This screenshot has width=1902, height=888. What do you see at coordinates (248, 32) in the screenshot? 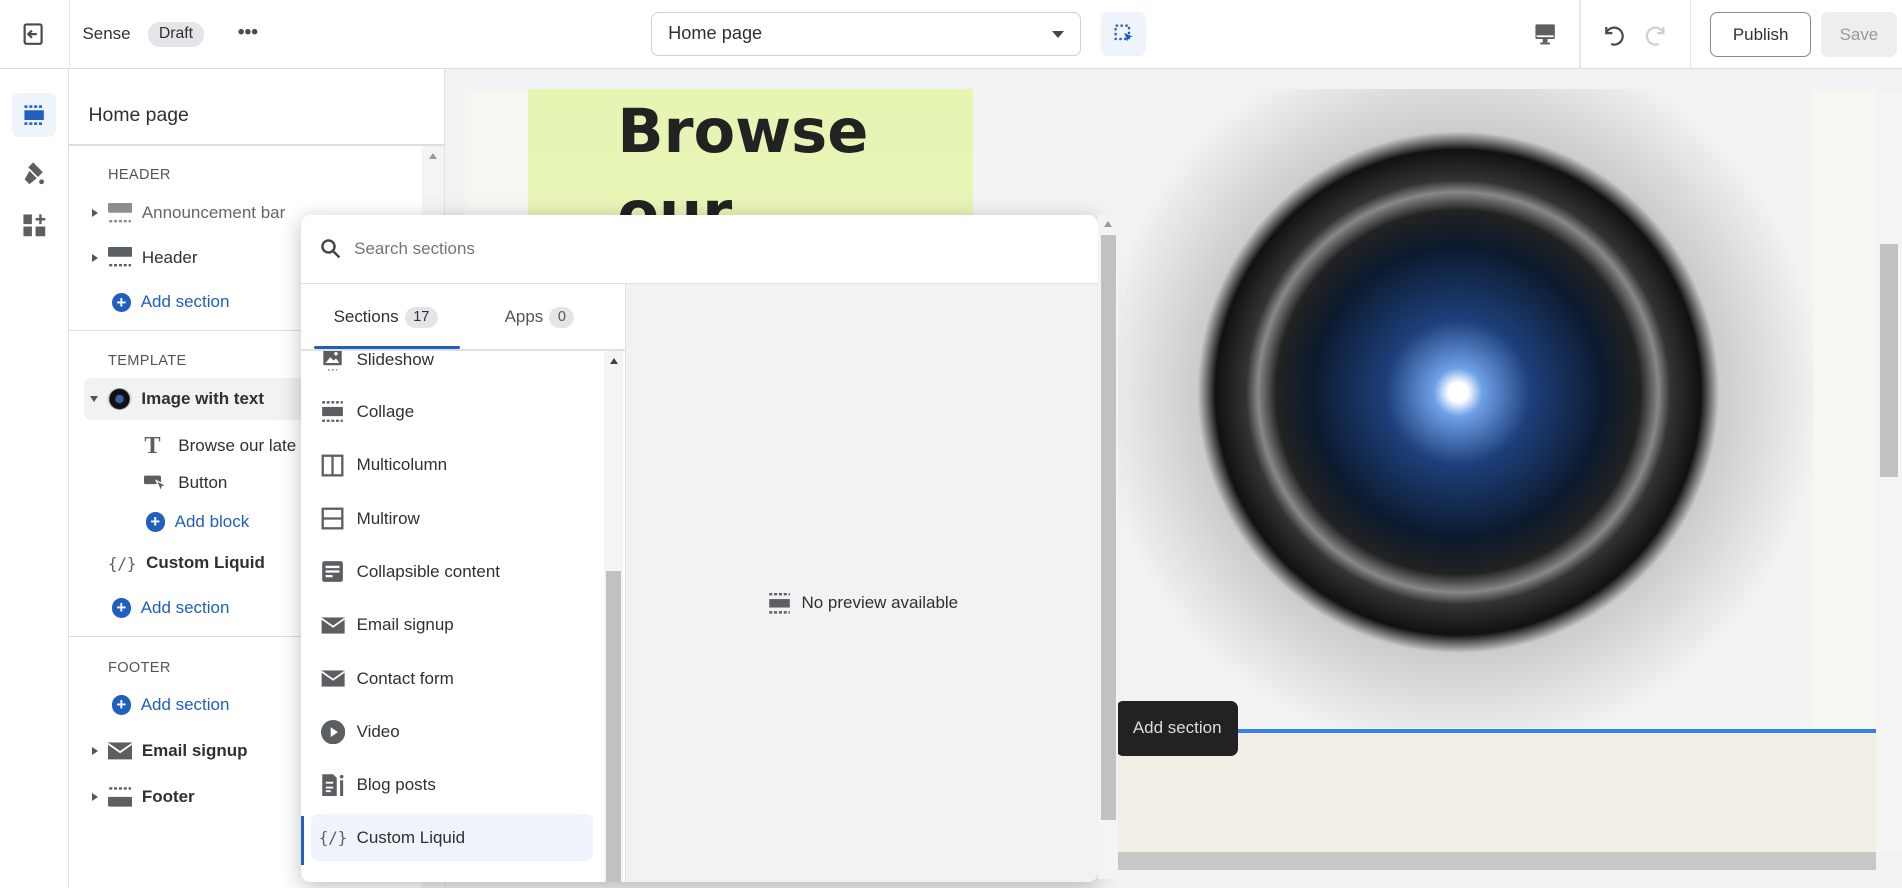
I see `more-actions-button: •••` at bounding box center [248, 32].